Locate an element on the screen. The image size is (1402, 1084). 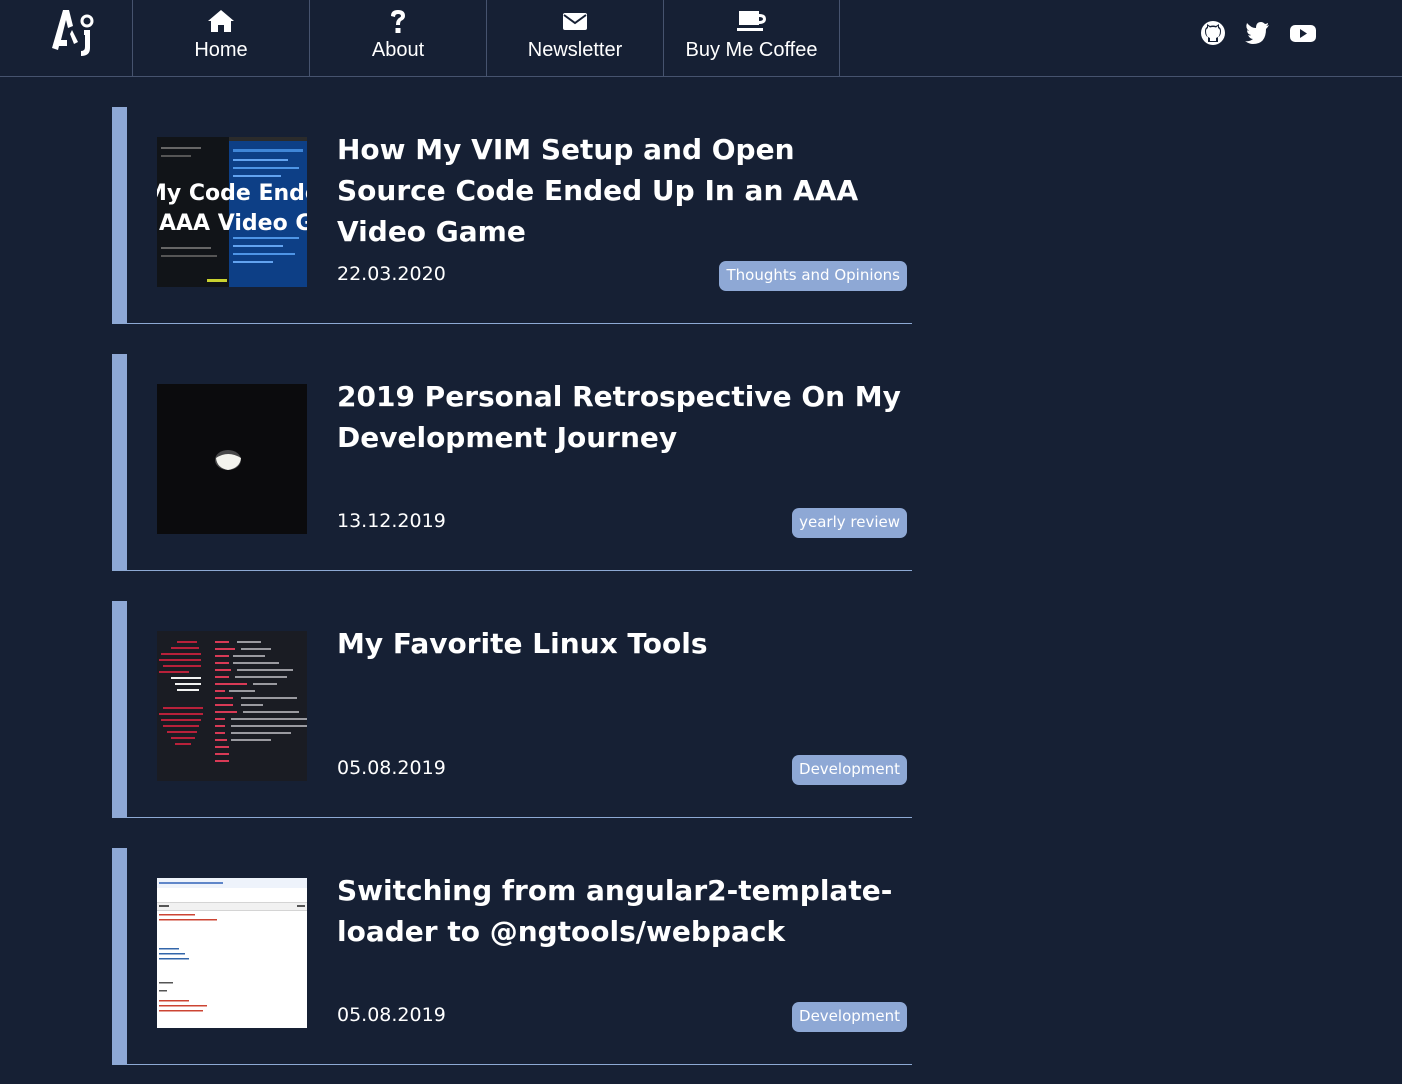
twitter-icon is located at coordinates (1257, 33).